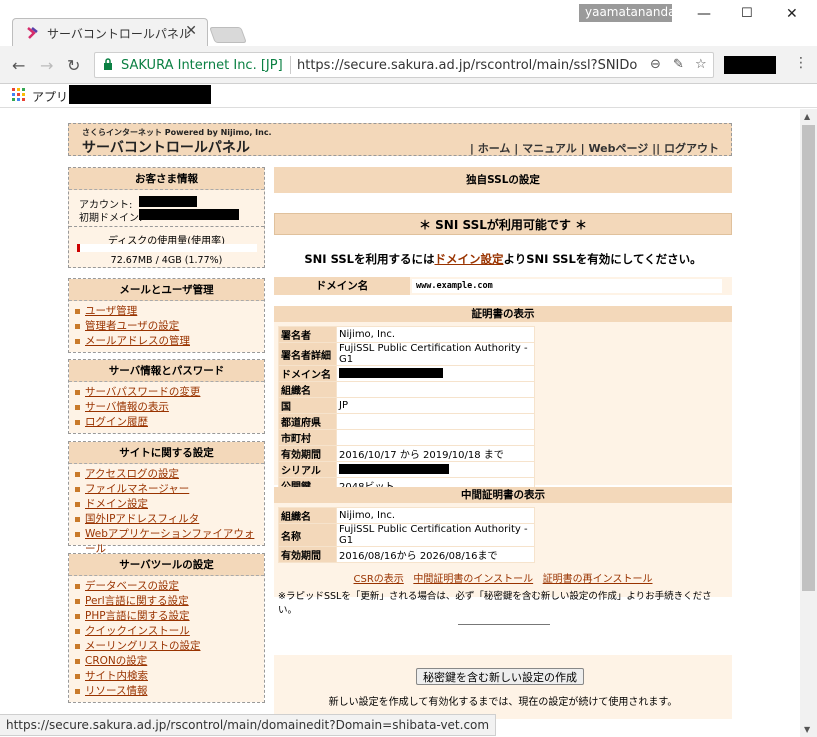  What do you see at coordinates (32, 33) in the screenshot?
I see `sakura-favicon-icon` at bounding box center [32, 33].